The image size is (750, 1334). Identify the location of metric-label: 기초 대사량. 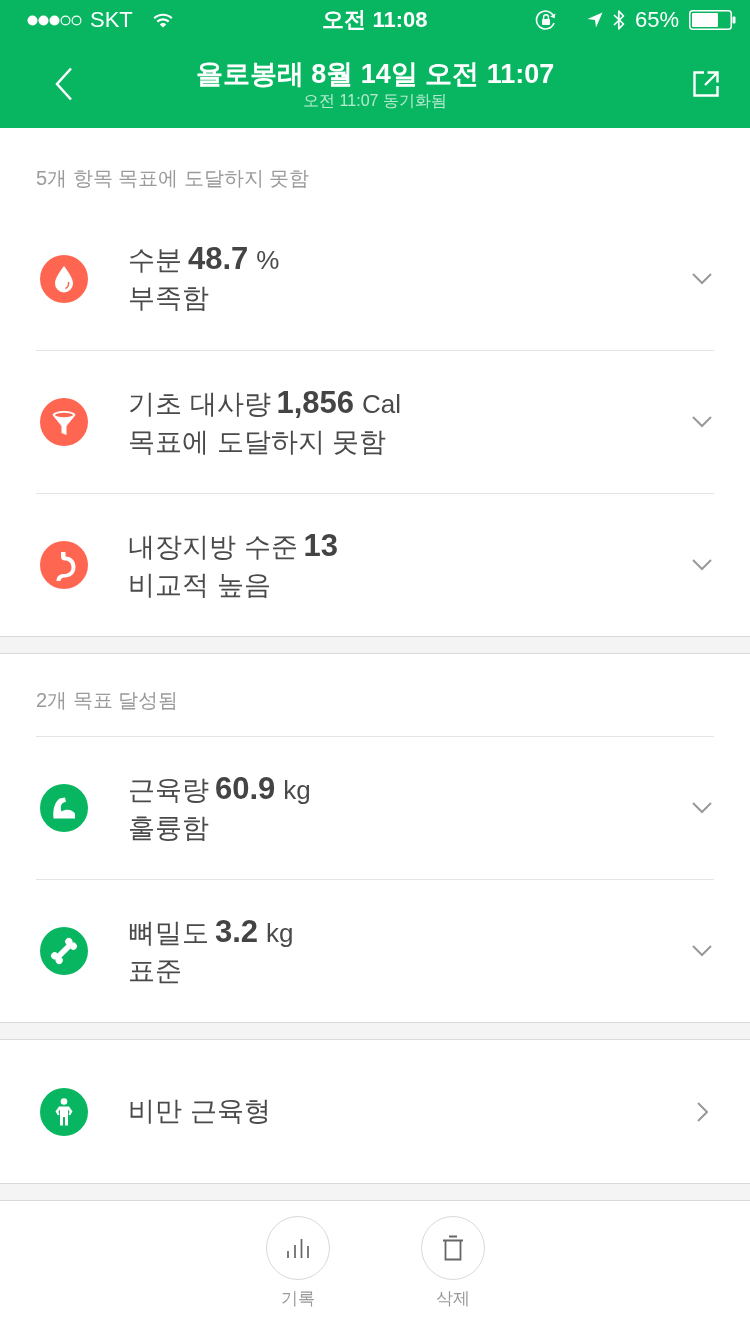
(199, 404).